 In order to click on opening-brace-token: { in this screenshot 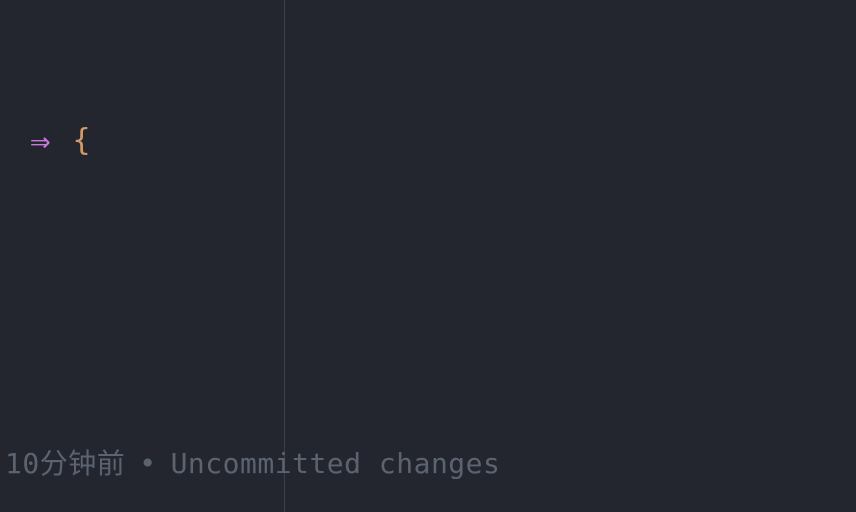, I will do `click(81, 140)`.